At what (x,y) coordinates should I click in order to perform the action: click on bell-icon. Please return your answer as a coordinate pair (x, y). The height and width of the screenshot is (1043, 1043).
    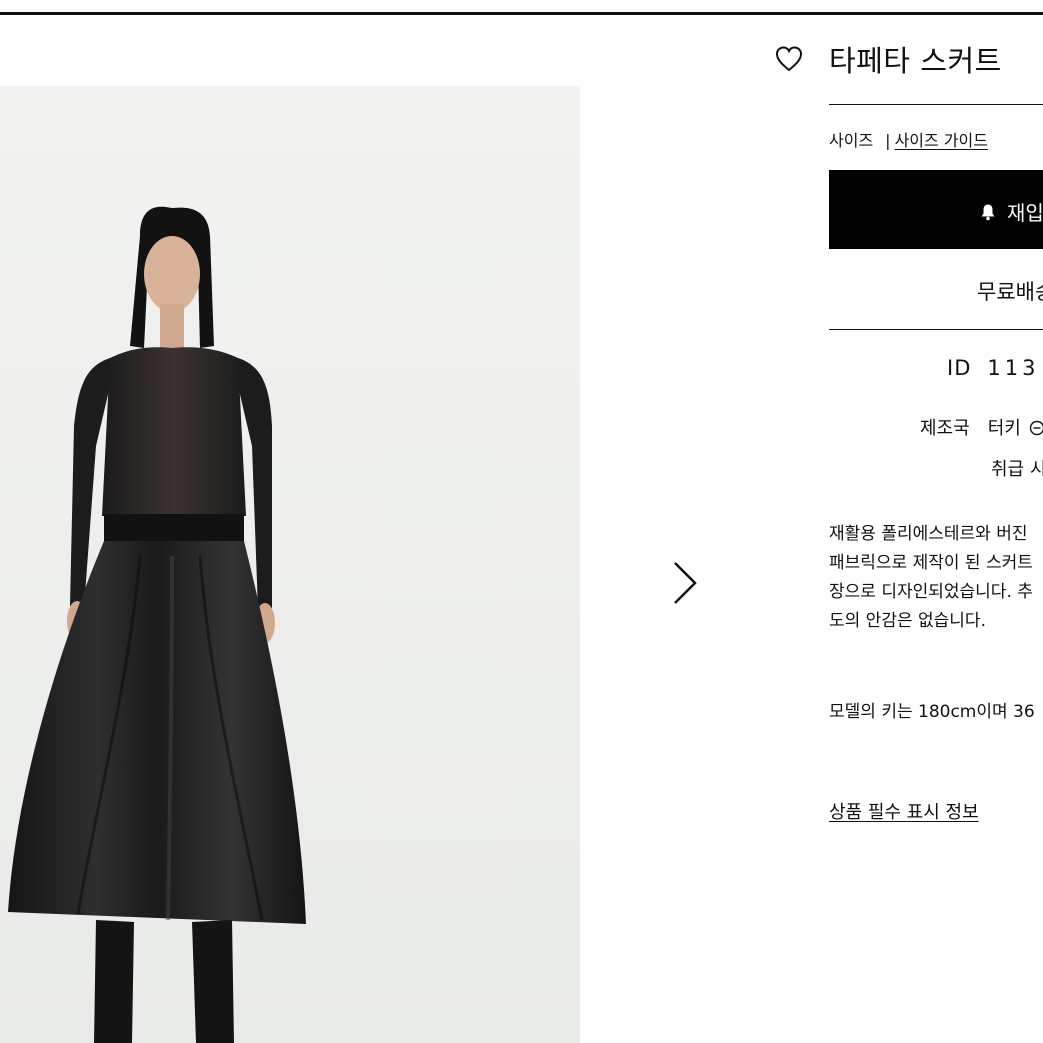
    Looking at the image, I should click on (988, 212).